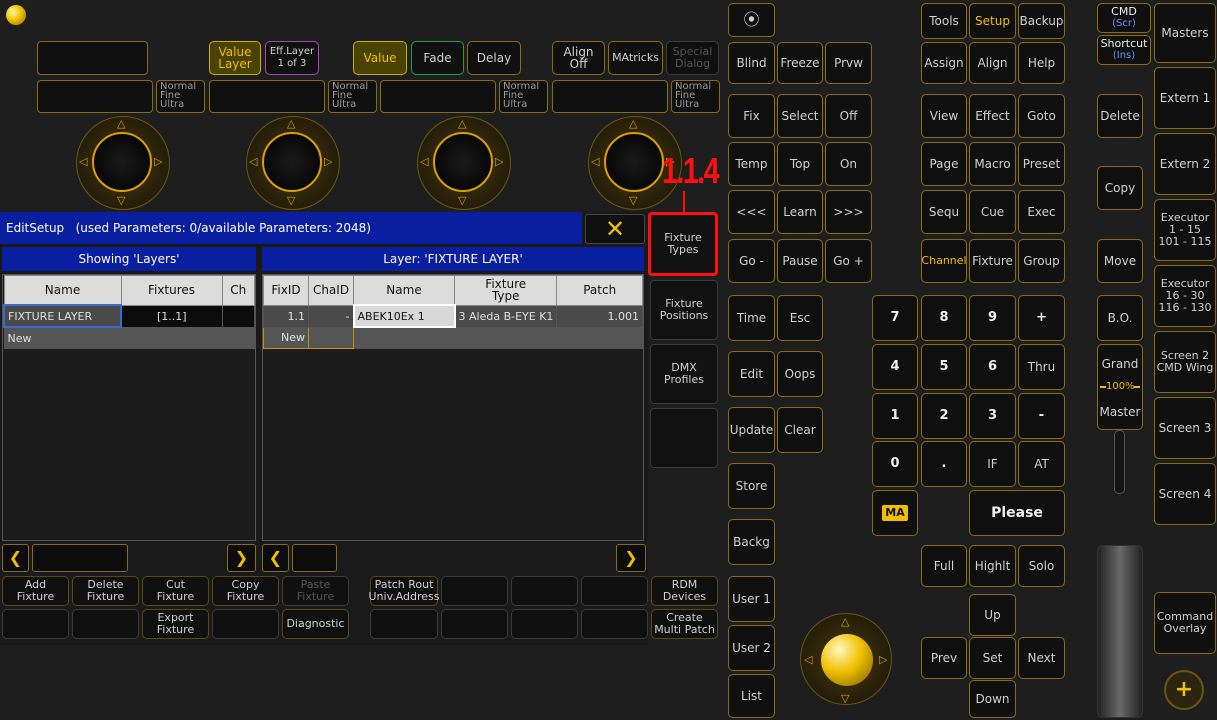 This screenshot has width=1217, height=720. What do you see at coordinates (944, 566) in the screenshot?
I see `full-button: Full` at bounding box center [944, 566].